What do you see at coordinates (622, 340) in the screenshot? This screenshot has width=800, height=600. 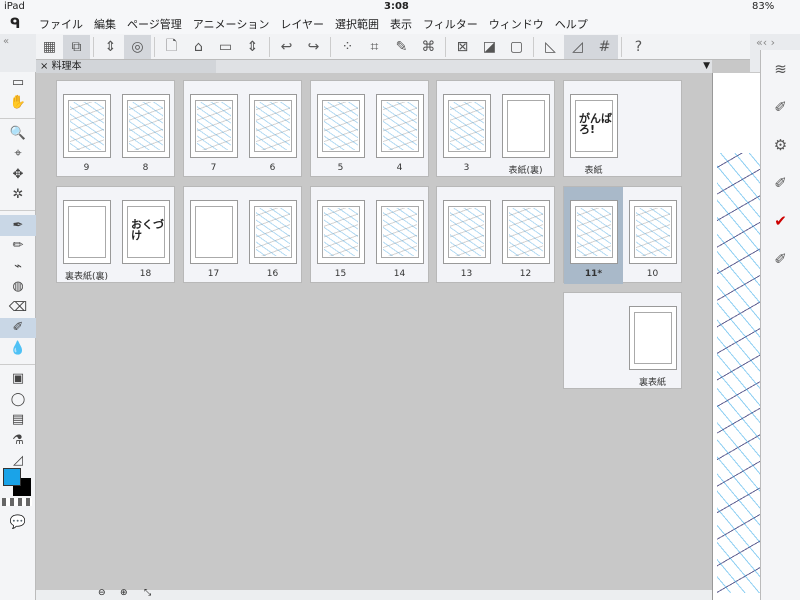 I see `page-spread: 裏表紙` at bounding box center [622, 340].